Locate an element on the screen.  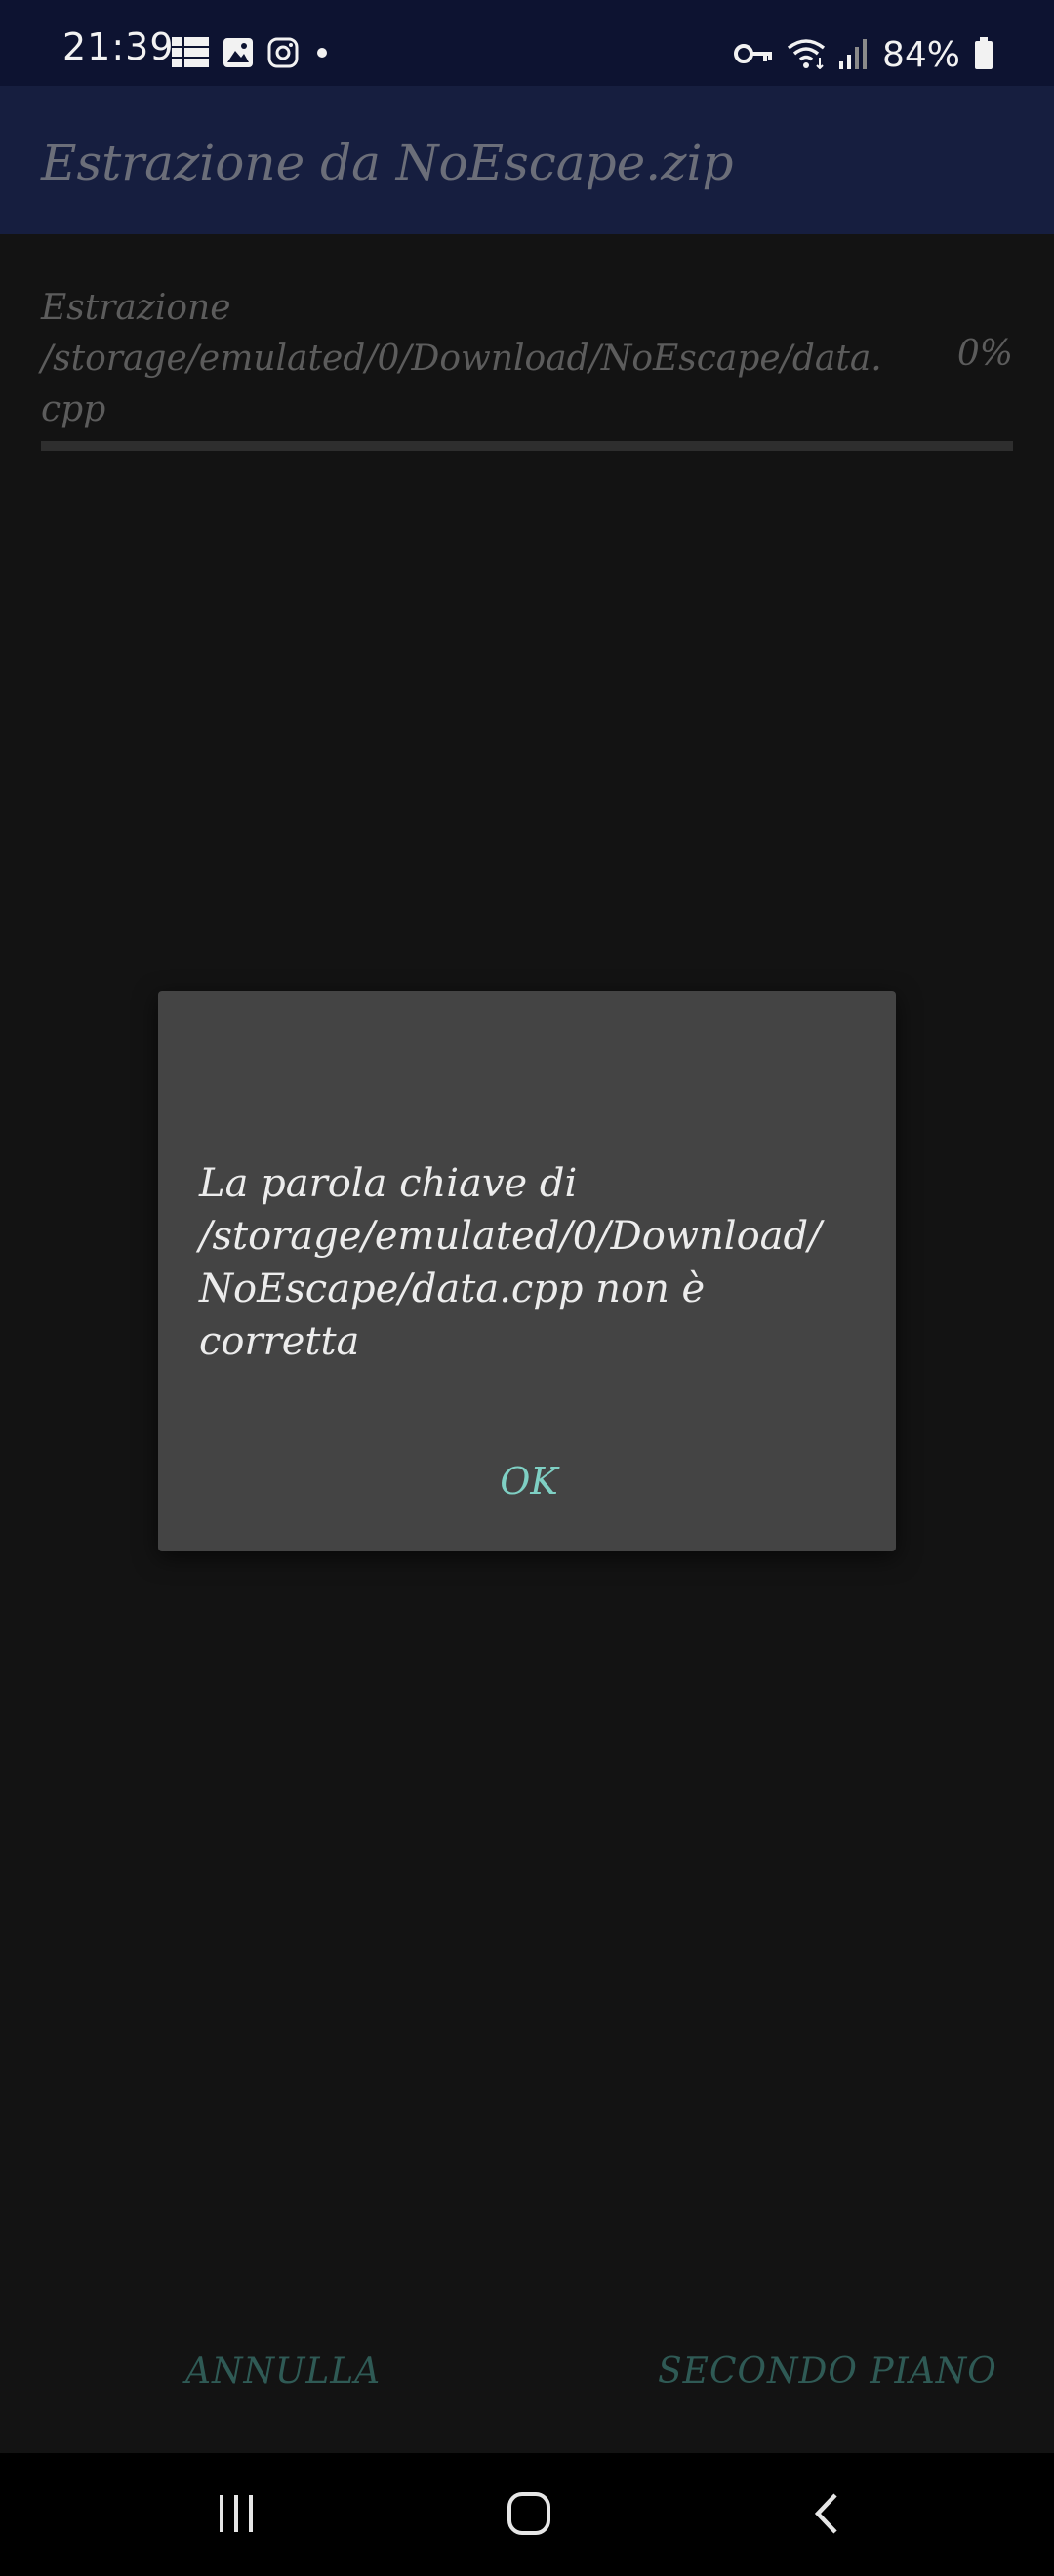
status-icons-right: 84% is located at coordinates (863, 55).